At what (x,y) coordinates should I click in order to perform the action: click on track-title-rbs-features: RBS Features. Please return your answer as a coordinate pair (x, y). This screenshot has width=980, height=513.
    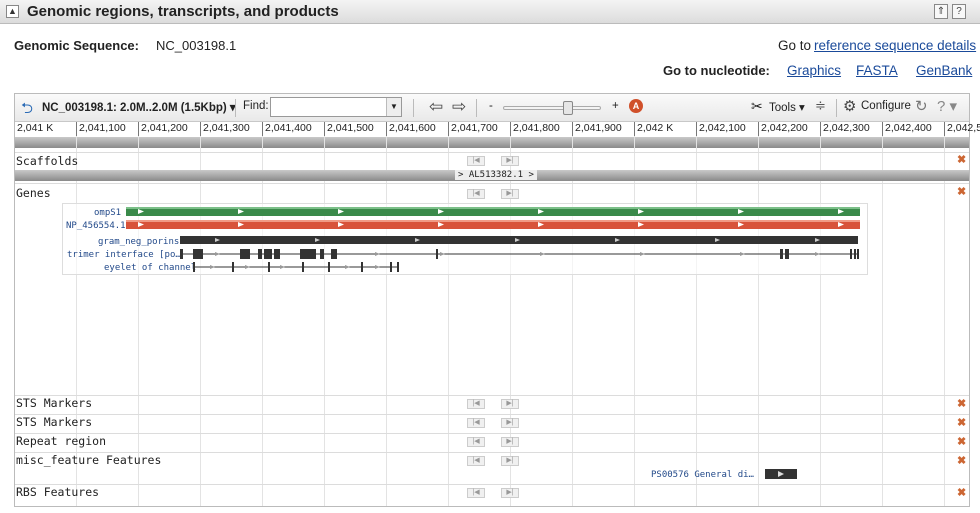
    Looking at the image, I should click on (58, 492).